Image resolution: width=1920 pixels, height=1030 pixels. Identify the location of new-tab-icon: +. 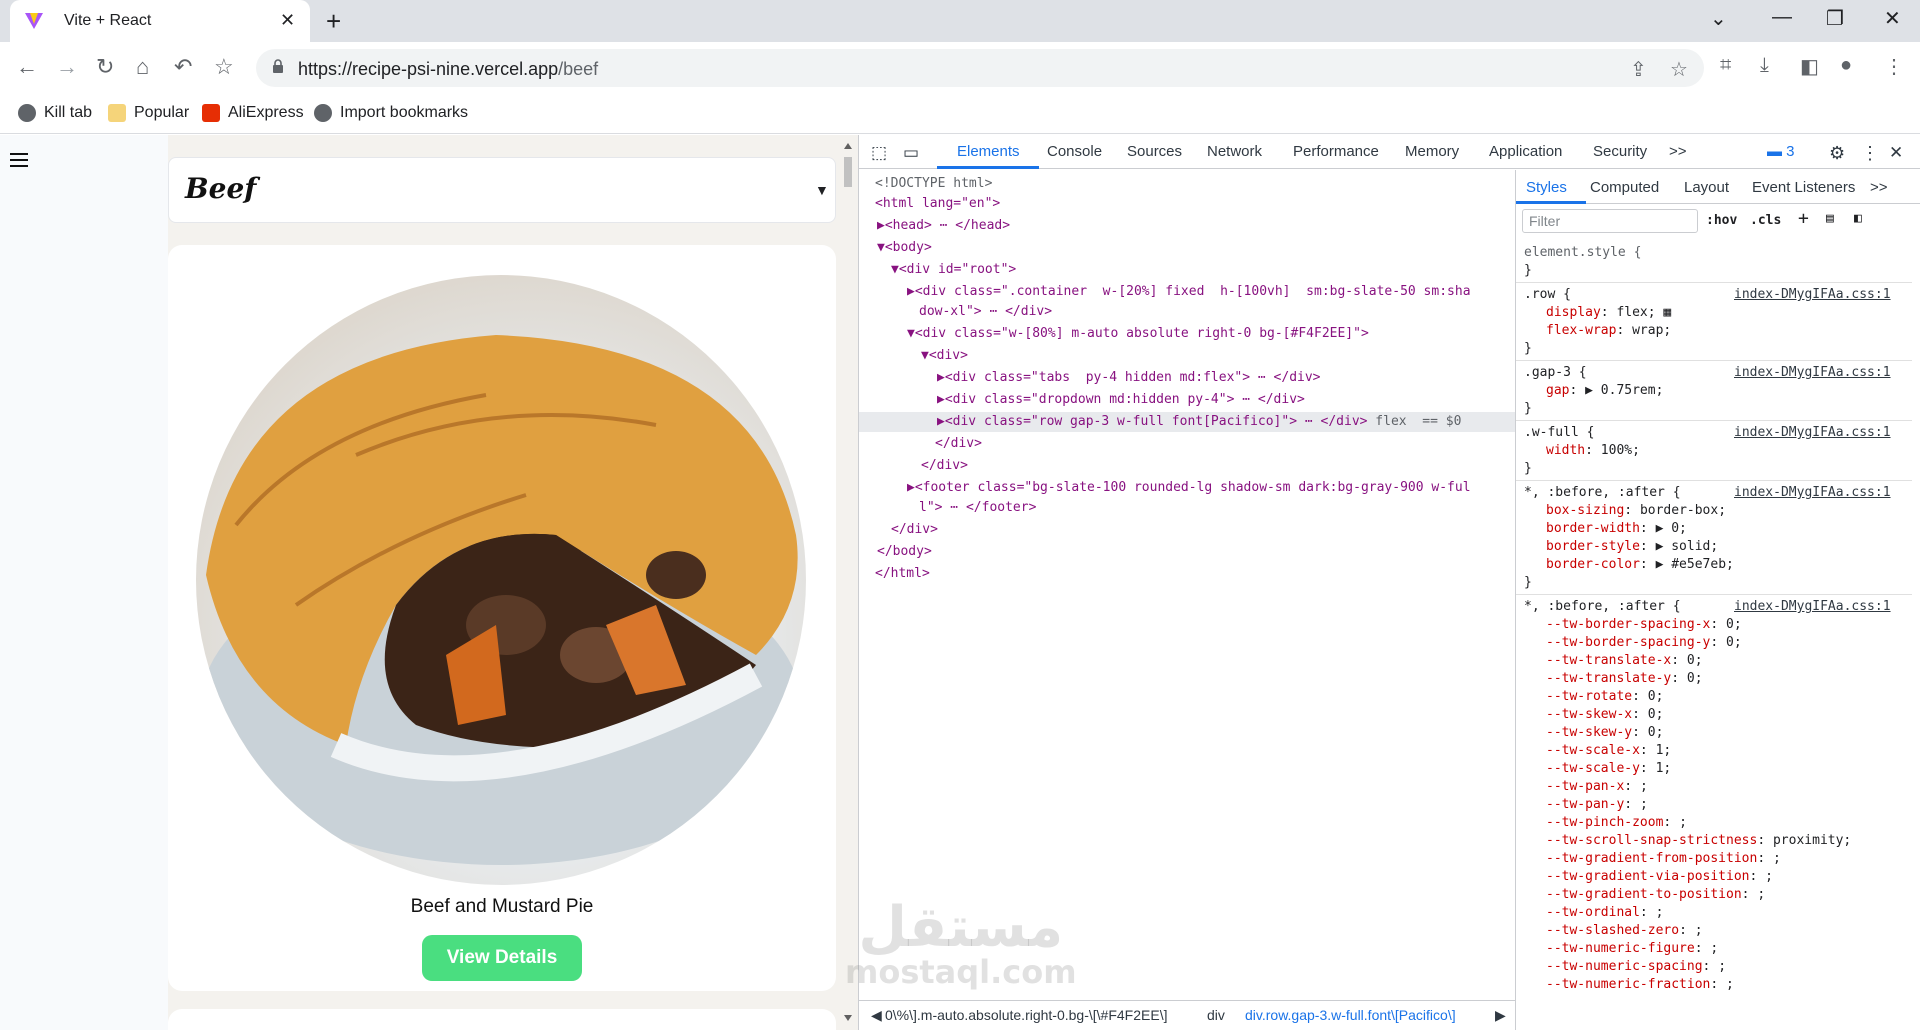
(333, 21).